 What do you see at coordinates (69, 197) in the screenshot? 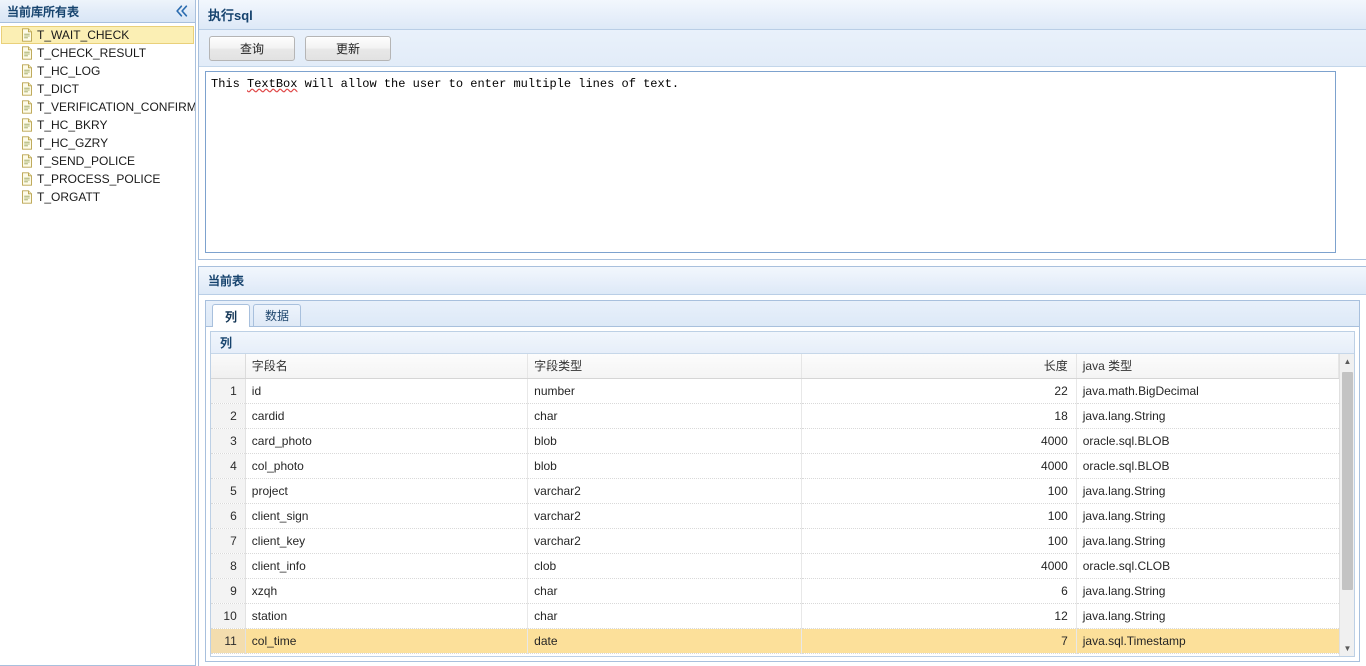
I see `sidebar-item-label: T_ORGATT` at bounding box center [69, 197].